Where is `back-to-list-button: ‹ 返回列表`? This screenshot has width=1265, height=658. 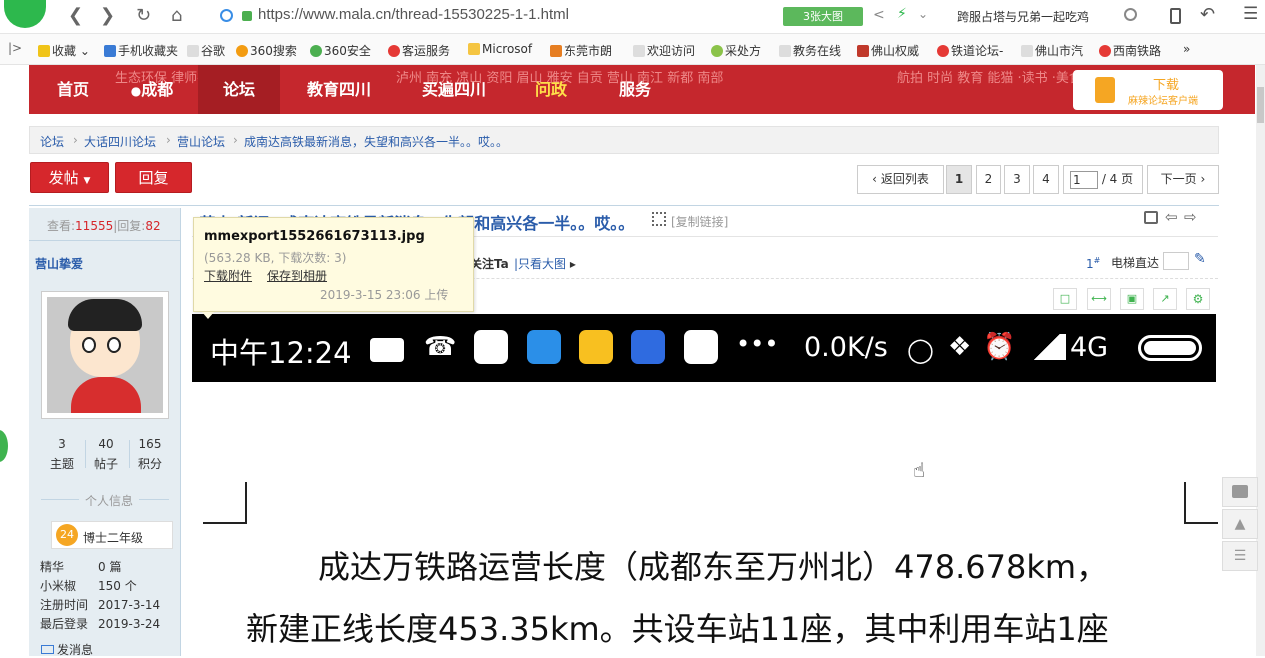 back-to-list-button: ‹ 返回列表 is located at coordinates (900, 179).